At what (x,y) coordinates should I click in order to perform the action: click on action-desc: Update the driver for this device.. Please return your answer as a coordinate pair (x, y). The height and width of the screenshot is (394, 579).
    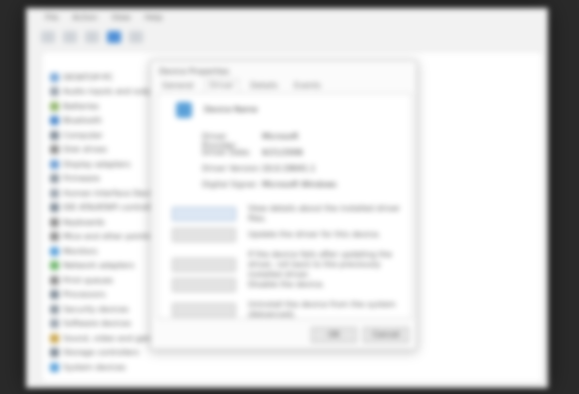
    Looking at the image, I should click on (314, 234).